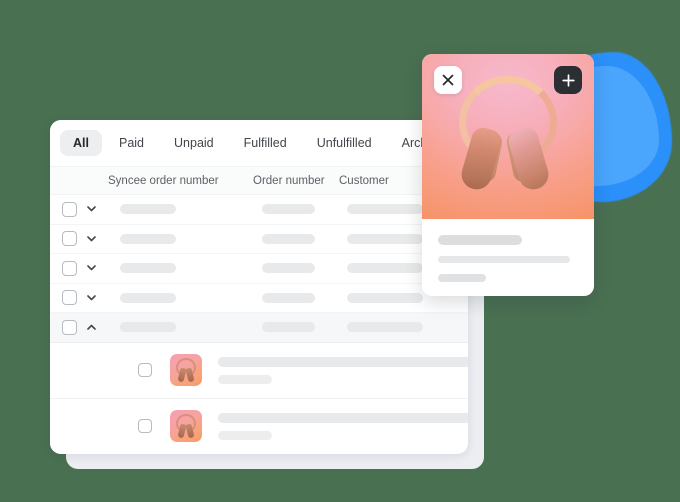 The height and width of the screenshot is (502, 680). What do you see at coordinates (163, 180) in the screenshot?
I see `column-header-syncee-order-number: Syncee order number` at bounding box center [163, 180].